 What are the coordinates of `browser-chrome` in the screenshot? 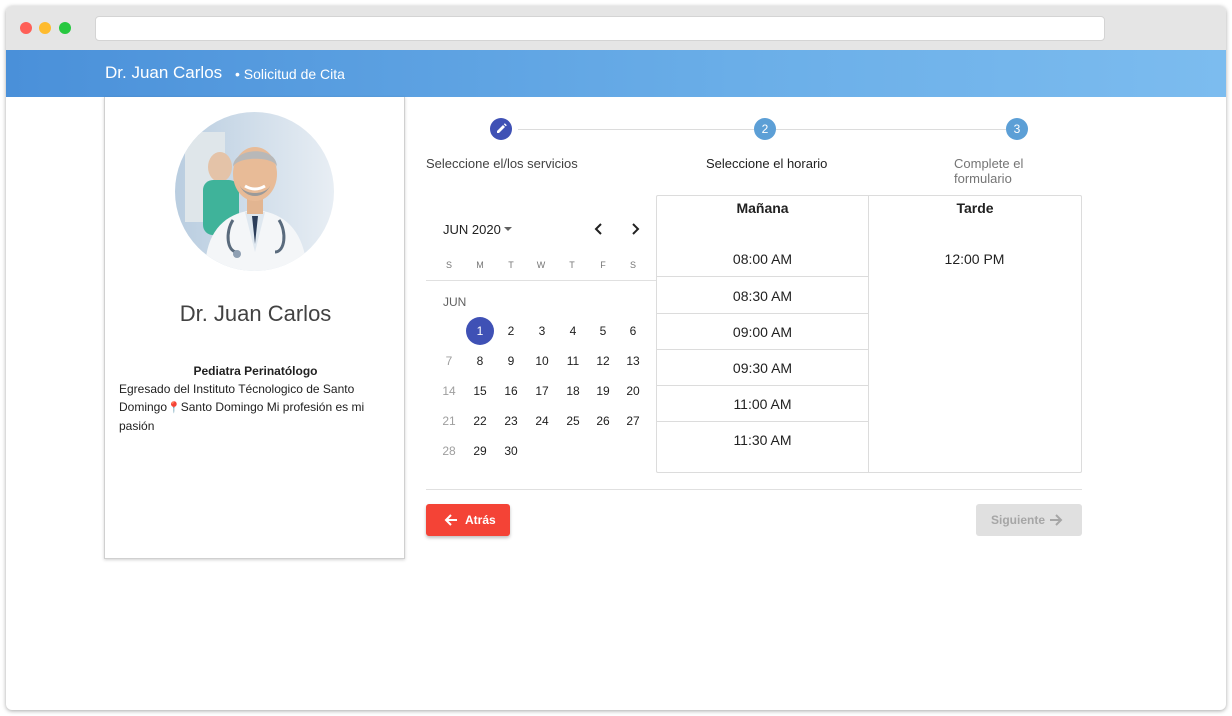 It's located at (616, 28).